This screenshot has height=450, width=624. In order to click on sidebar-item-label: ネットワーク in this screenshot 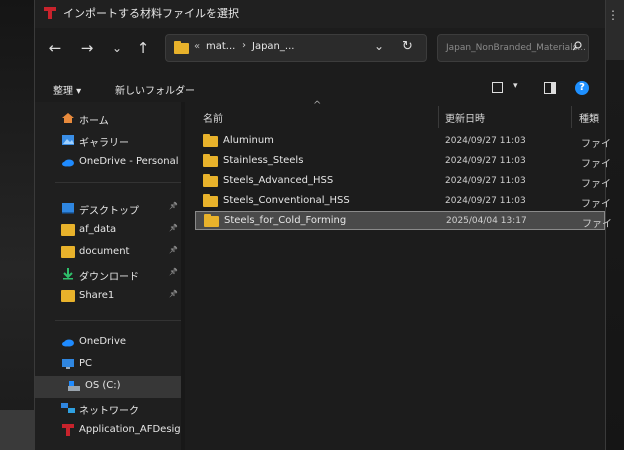, I will do `click(109, 411)`.